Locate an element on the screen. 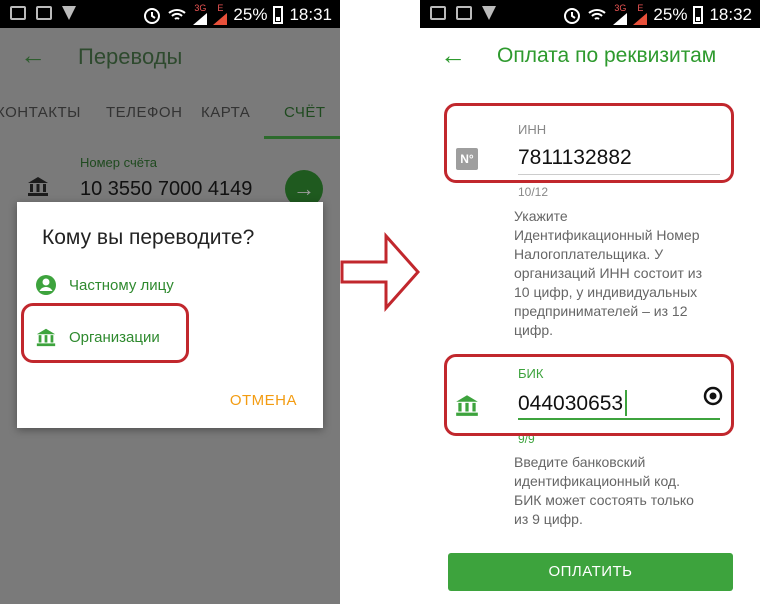 This screenshot has width=760, height=604. hint-line: предпринимателей – из 12 is located at coordinates (601, 311).